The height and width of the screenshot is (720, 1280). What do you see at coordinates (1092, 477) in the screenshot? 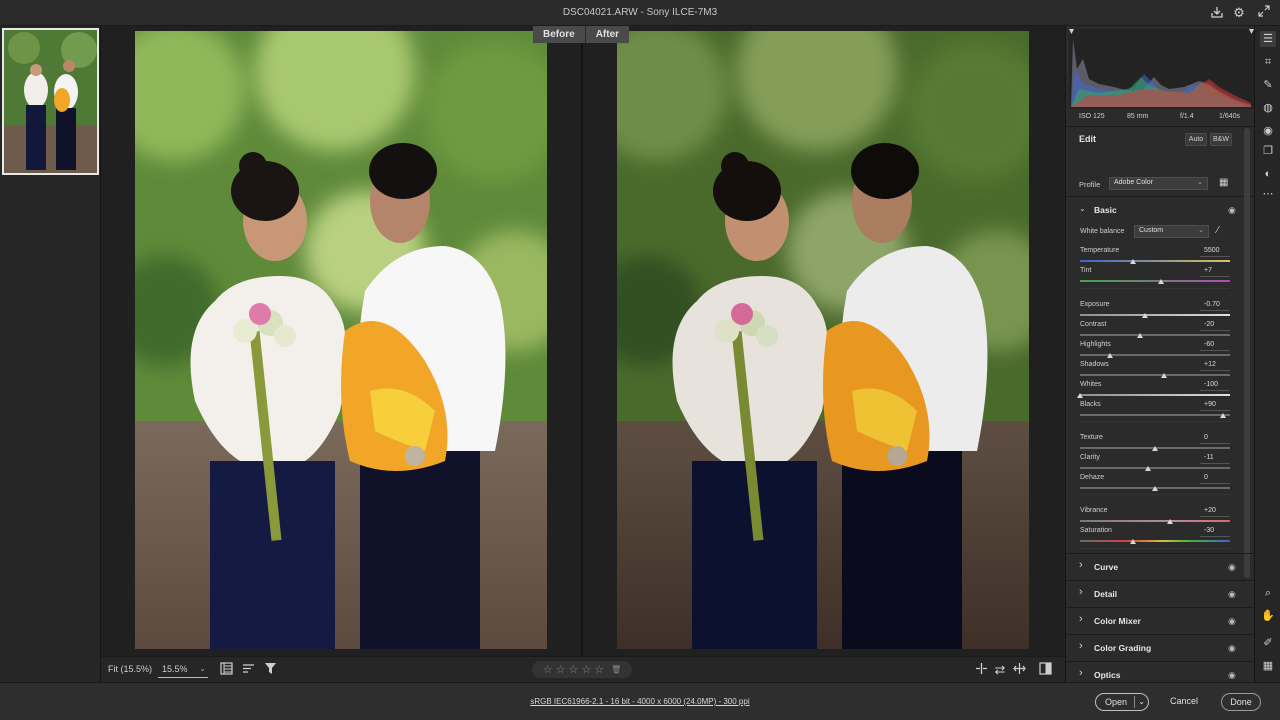
I see `dehaze-label: Dehaze` at bounding box center [1092, 477].